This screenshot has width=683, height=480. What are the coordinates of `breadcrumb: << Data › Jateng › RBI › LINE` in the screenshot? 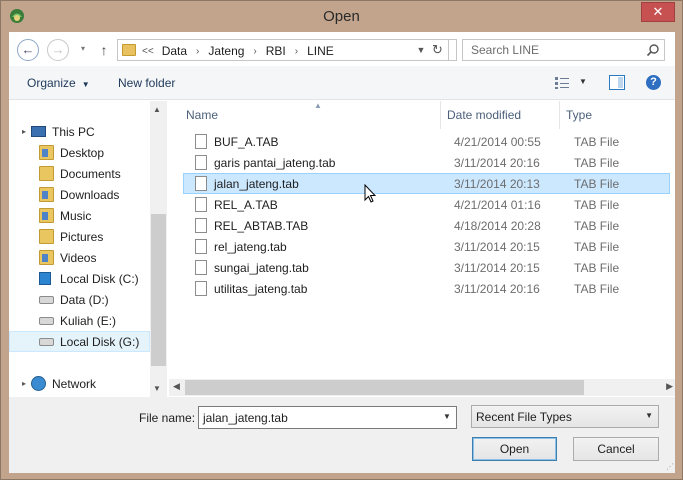 It's located at (238, 51).